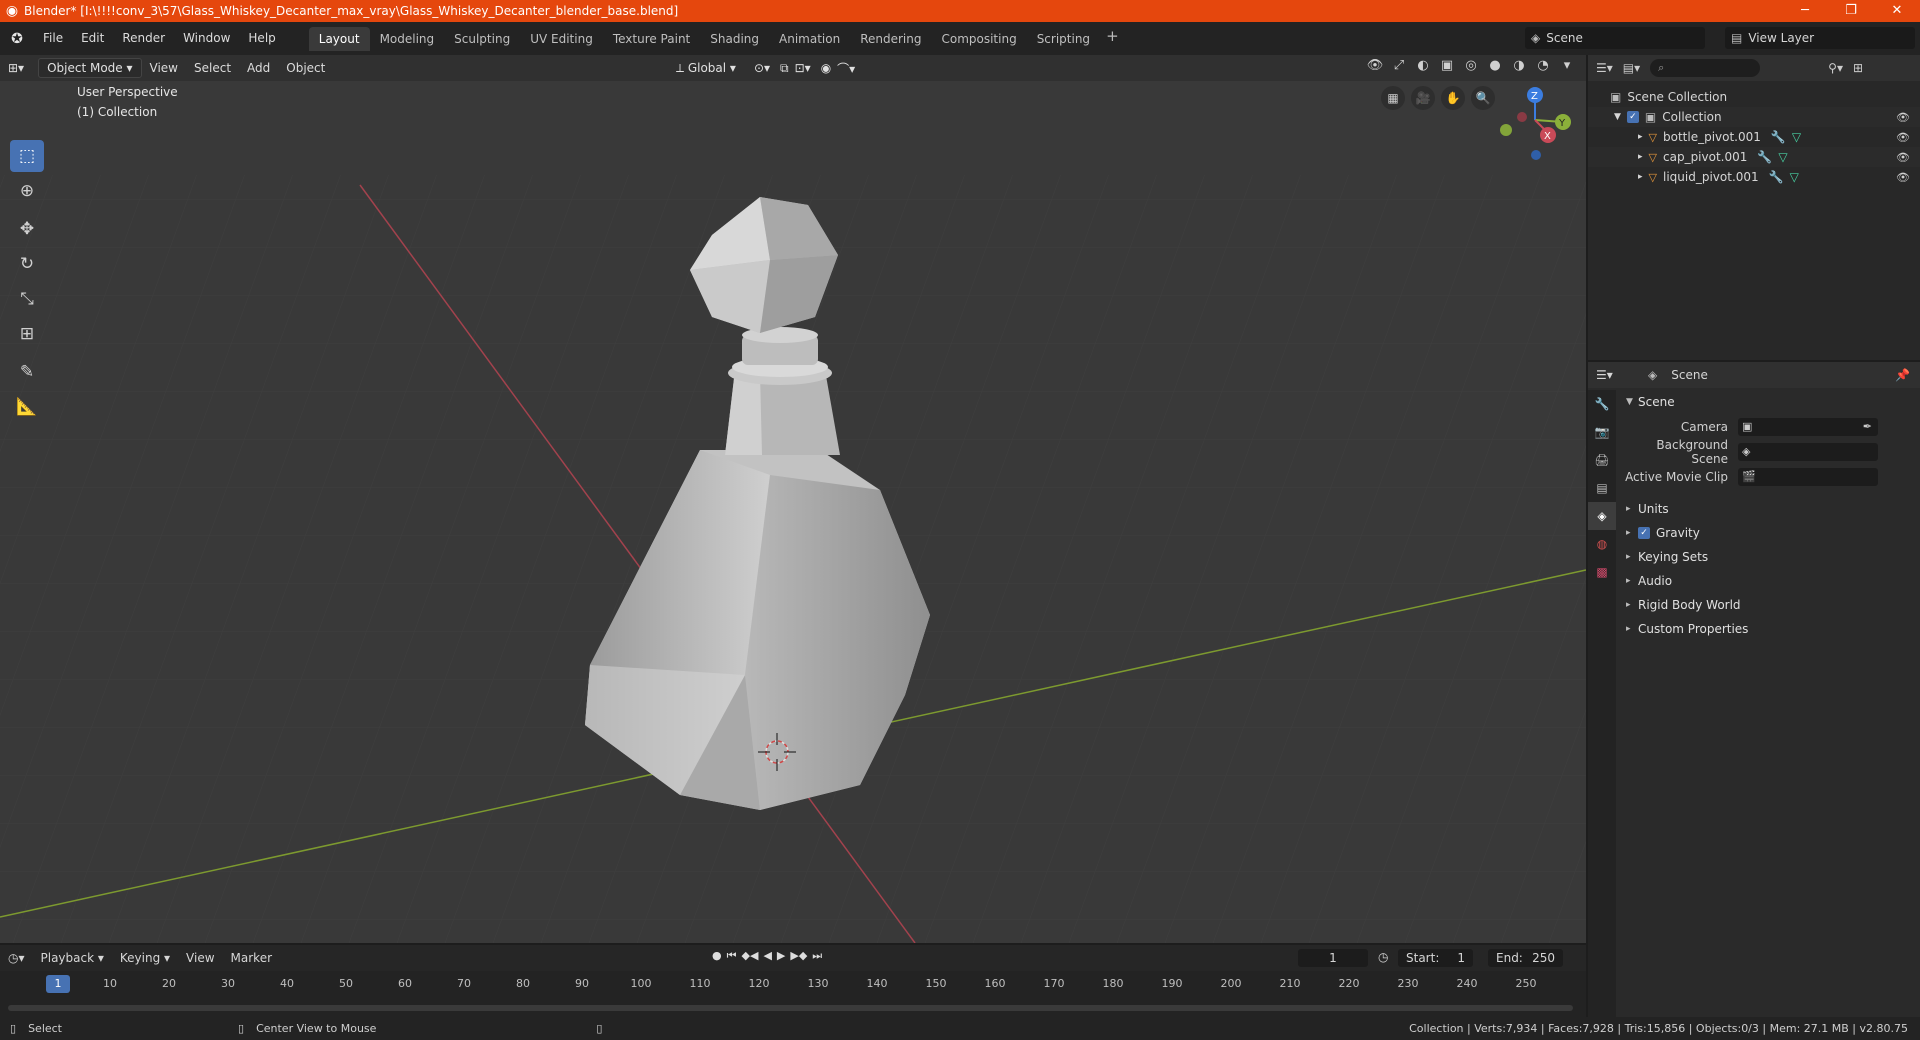  What do you see at coordinates (27, 334) in the screenshot?
I see `transform-tool: ⊞` at bounding box center [27, 334].